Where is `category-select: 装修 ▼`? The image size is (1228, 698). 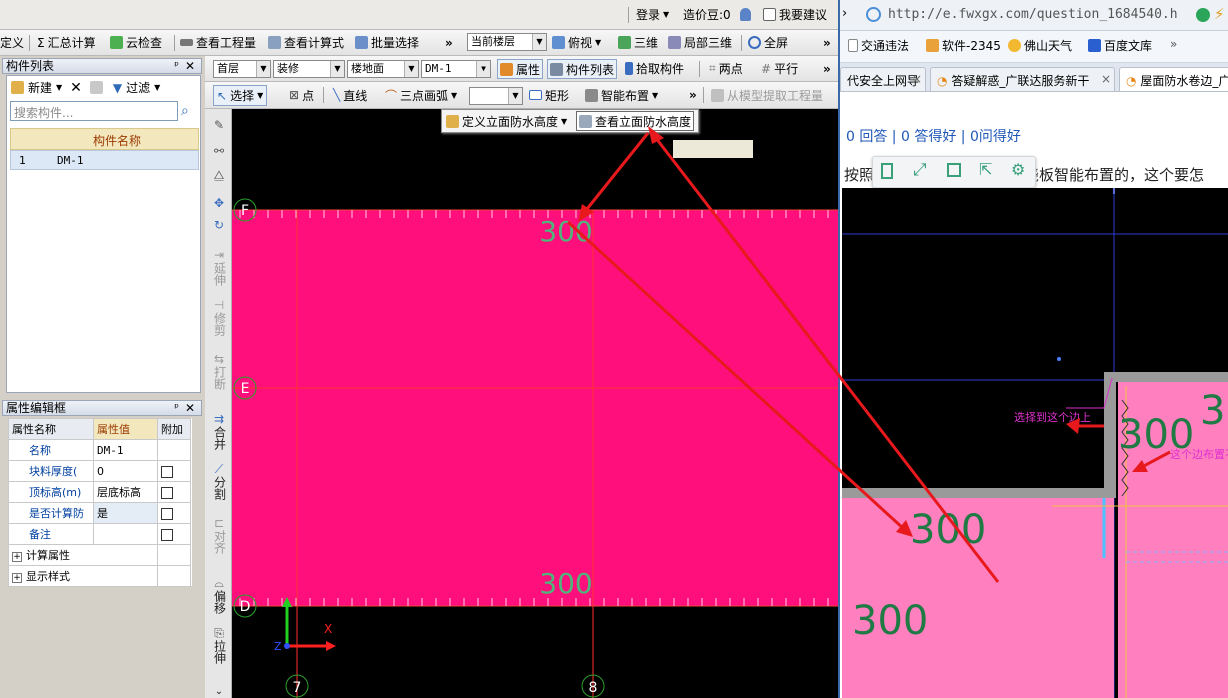
category-select: 装修 ▼ is located at coordinates (309, 69).